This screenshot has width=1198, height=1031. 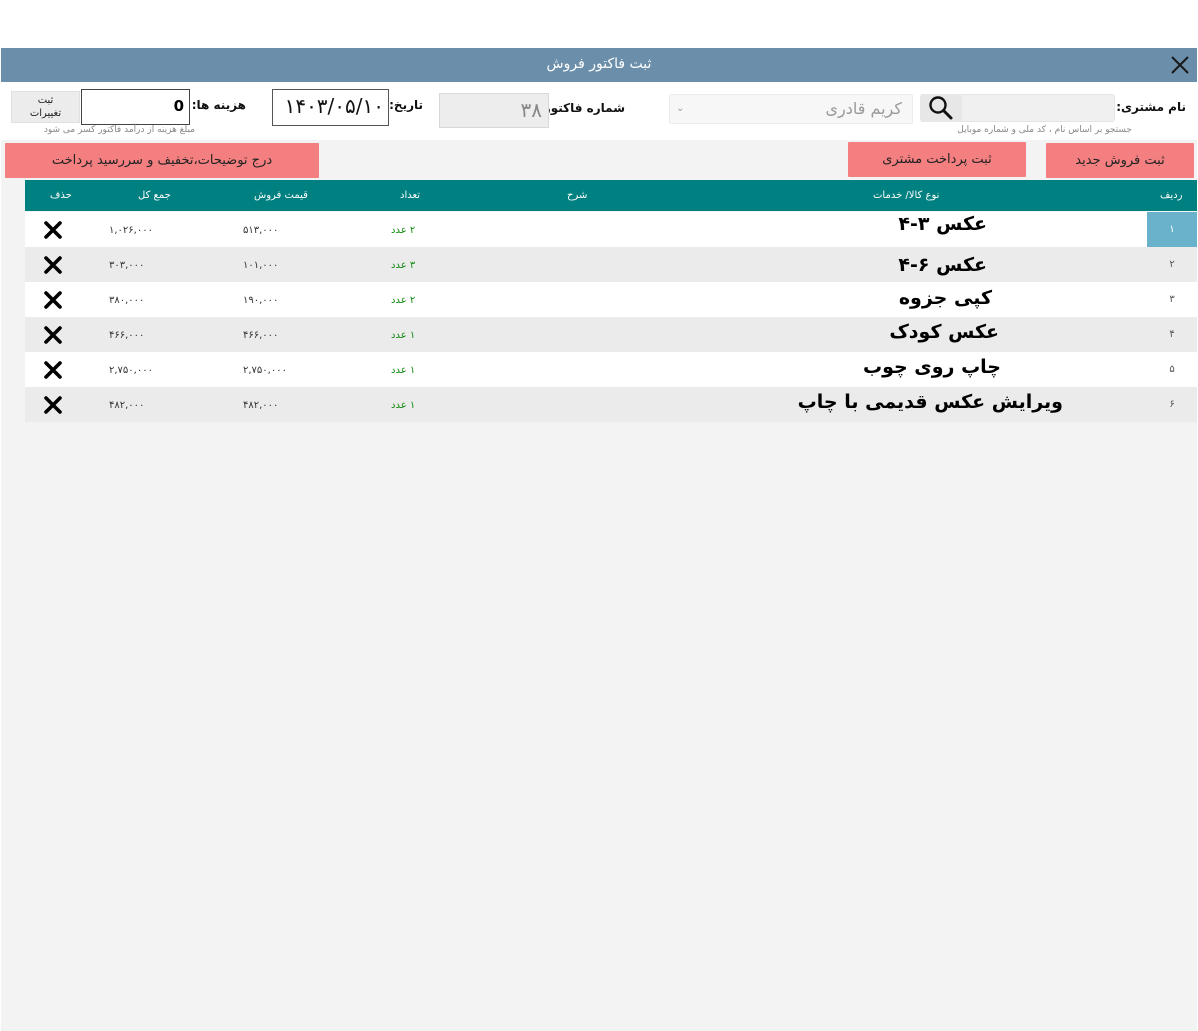 I want to click on date-field: ۱۴۰۳/۰۵/۱۰, so click(x=330, y=107).